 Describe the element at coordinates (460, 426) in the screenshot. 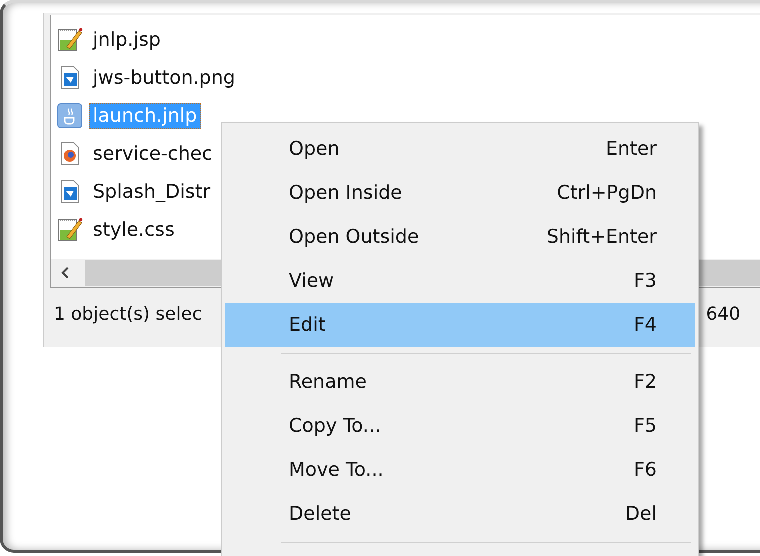

I see `menu-item: Copy To... F5` at that location.